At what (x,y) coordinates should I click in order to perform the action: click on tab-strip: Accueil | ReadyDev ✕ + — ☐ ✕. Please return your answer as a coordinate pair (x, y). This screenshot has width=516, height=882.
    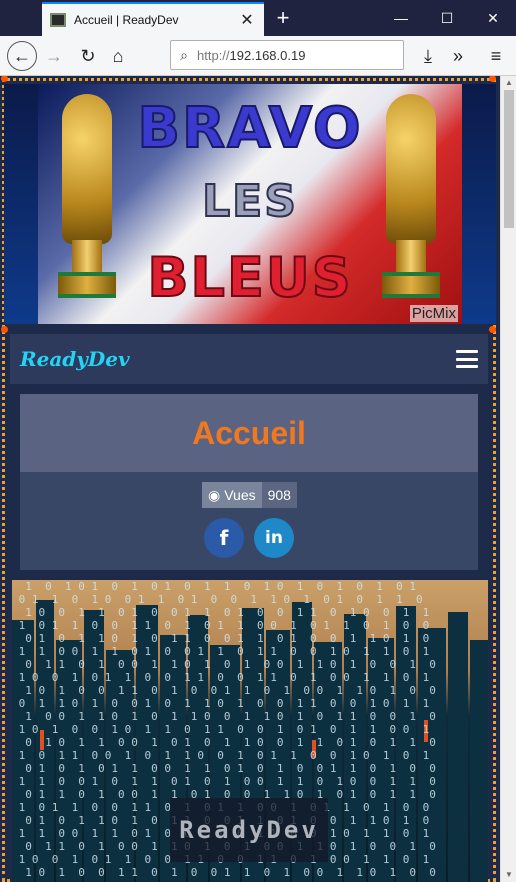
    Looking at the image, I should click on (258, 18).